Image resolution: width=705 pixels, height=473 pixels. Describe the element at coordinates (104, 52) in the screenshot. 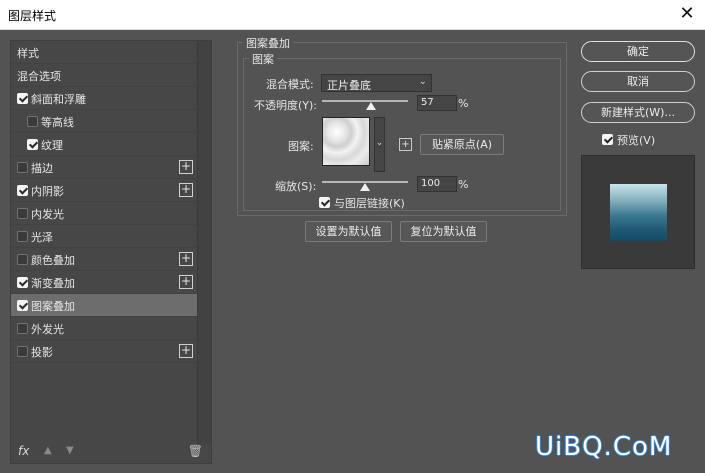

I see `sidebar-item: 样式` at that location.